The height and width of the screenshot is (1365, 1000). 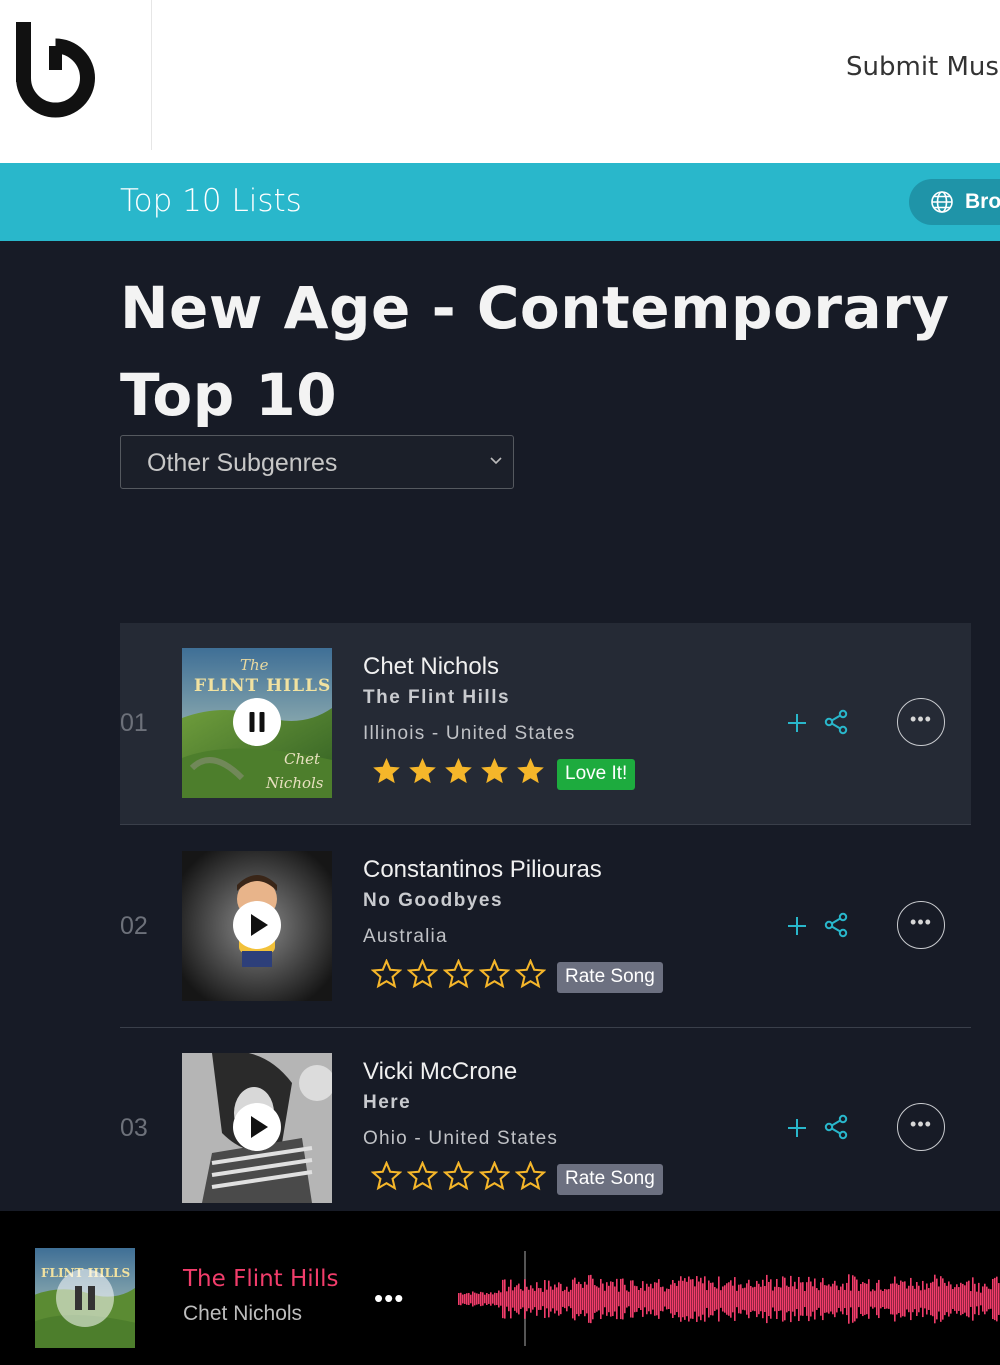 What do you see at coordinates (729, 1298) in the screenshot?
I see `waveform-icon` at bounding box center [729, 1298].